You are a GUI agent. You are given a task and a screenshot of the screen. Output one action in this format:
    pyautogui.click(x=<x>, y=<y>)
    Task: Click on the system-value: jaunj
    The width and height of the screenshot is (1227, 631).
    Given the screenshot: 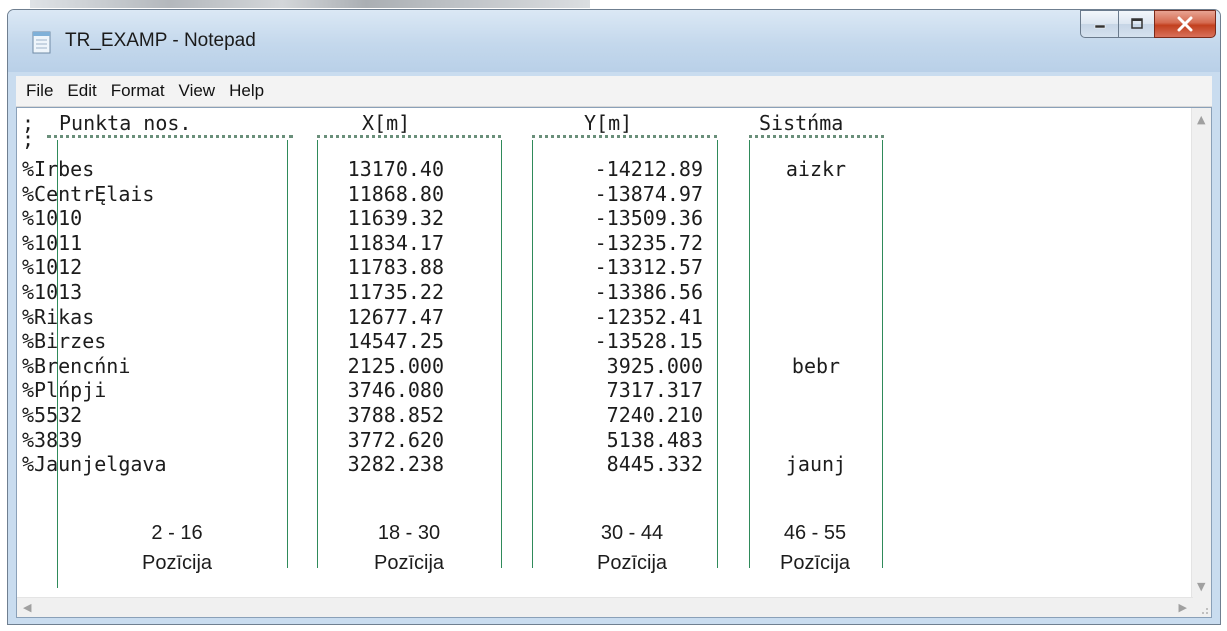 What is the action you would take?
    pyautogui.click(x=816, y=464)
    